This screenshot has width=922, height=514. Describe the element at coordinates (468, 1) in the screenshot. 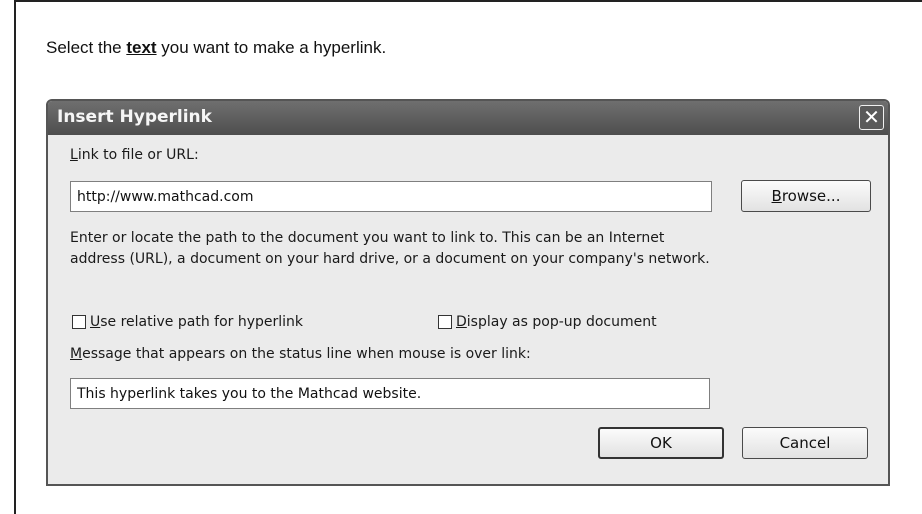

I see `frame-top-border` at that location.